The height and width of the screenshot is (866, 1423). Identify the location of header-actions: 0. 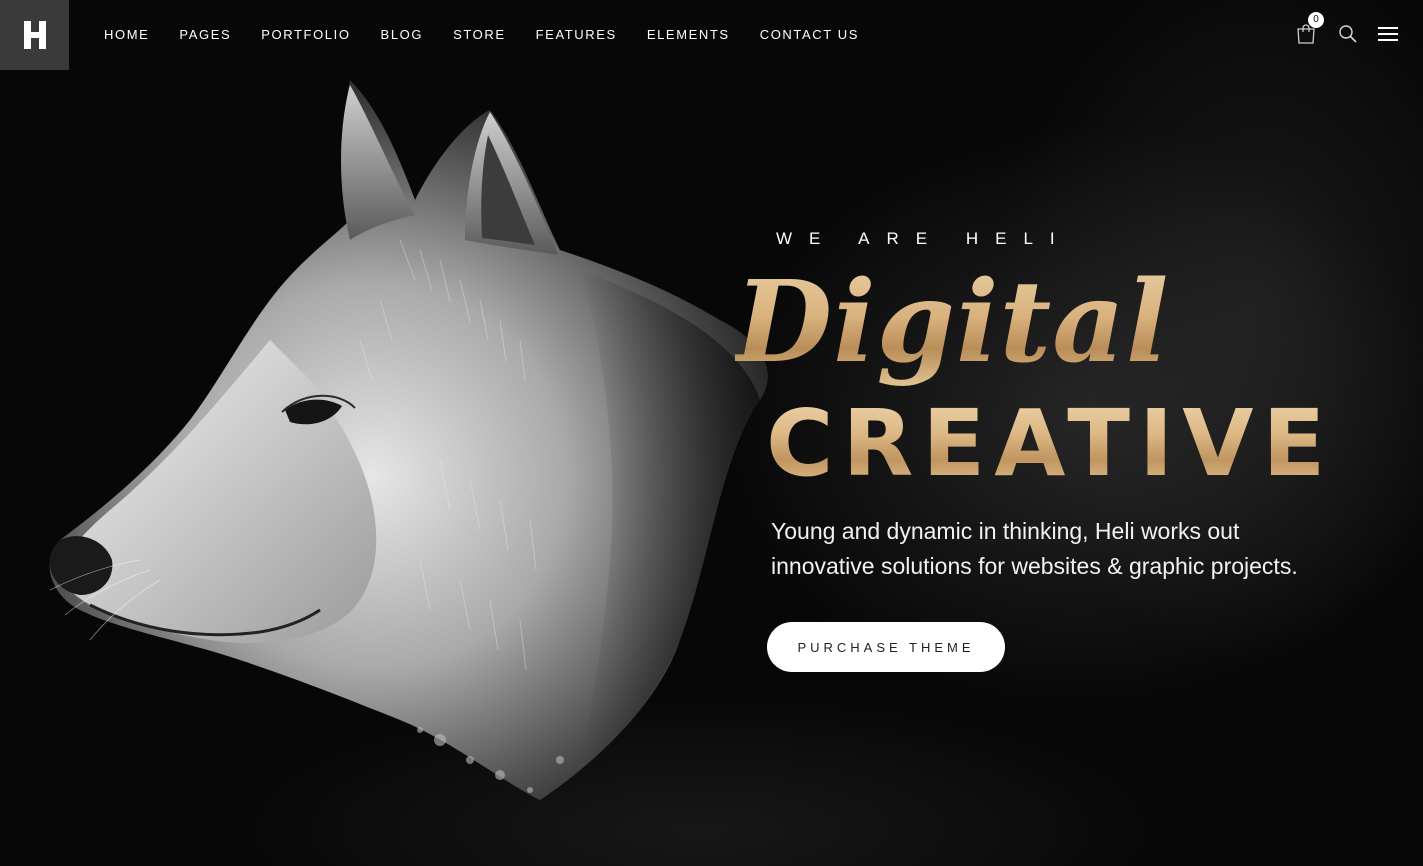
(1323, 33).